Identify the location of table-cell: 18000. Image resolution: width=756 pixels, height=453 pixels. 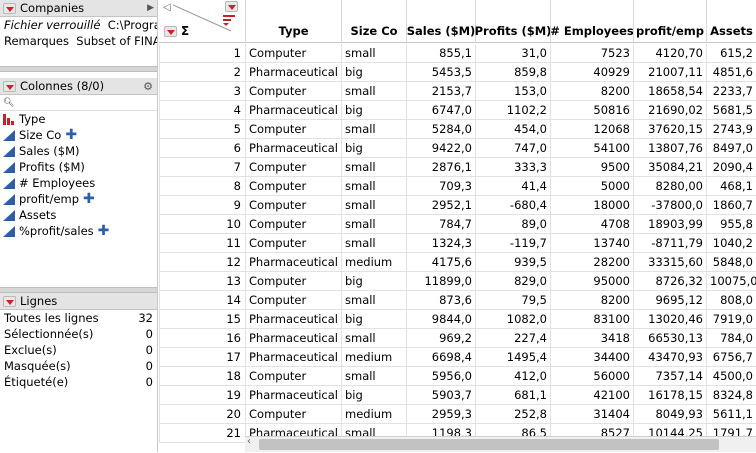
(591, 205).